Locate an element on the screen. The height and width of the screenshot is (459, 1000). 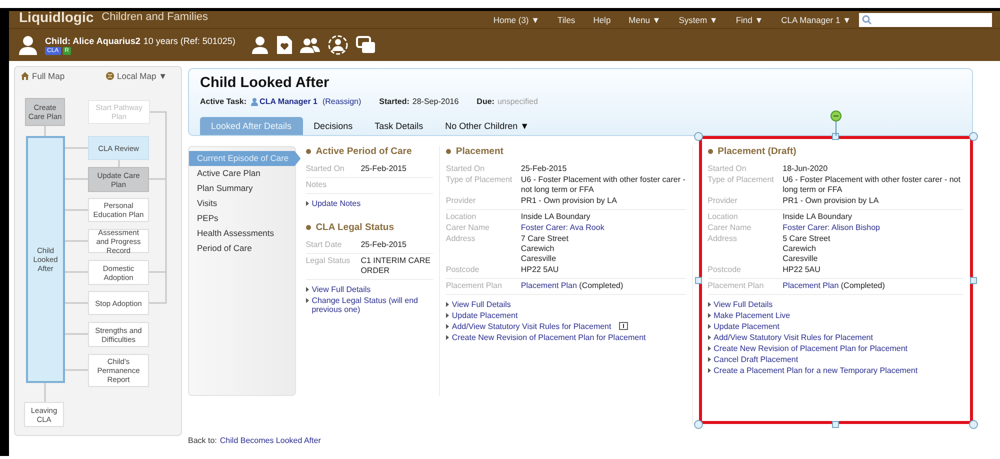
action-link: Cancel Draft Placement is located at coordinates (756, 359).